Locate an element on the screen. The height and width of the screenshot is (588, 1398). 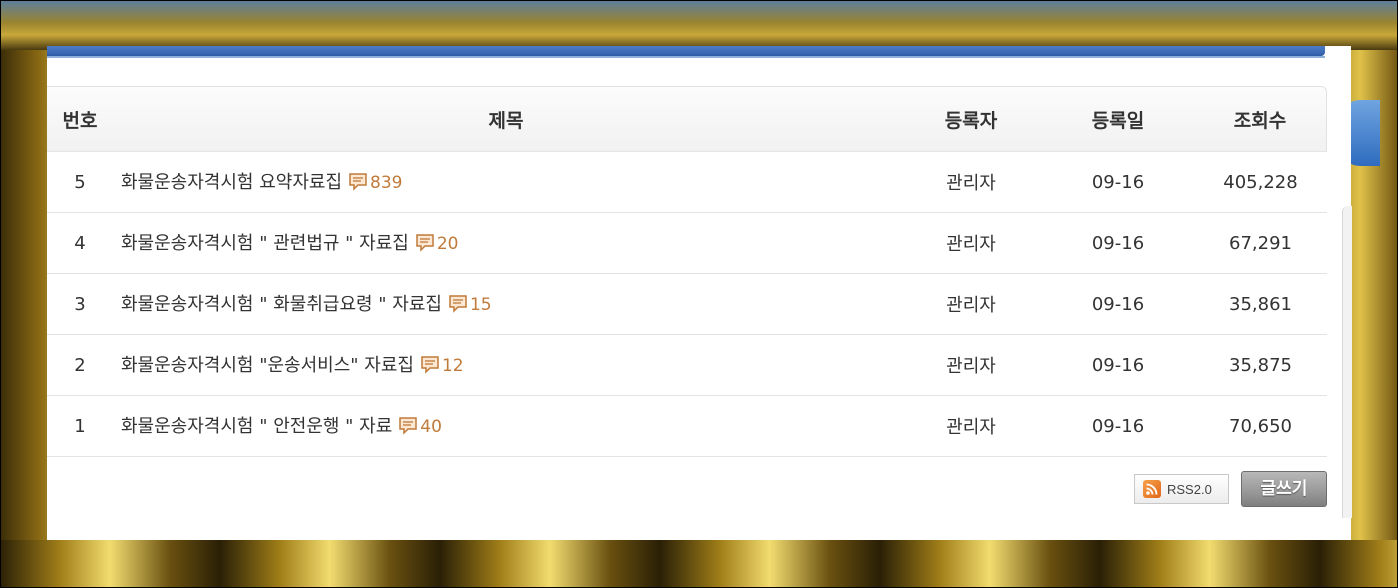
row-title-cell: 화물운송자격시험 " 안전운행 " 자료 40 is located at coordinates (506, 426).